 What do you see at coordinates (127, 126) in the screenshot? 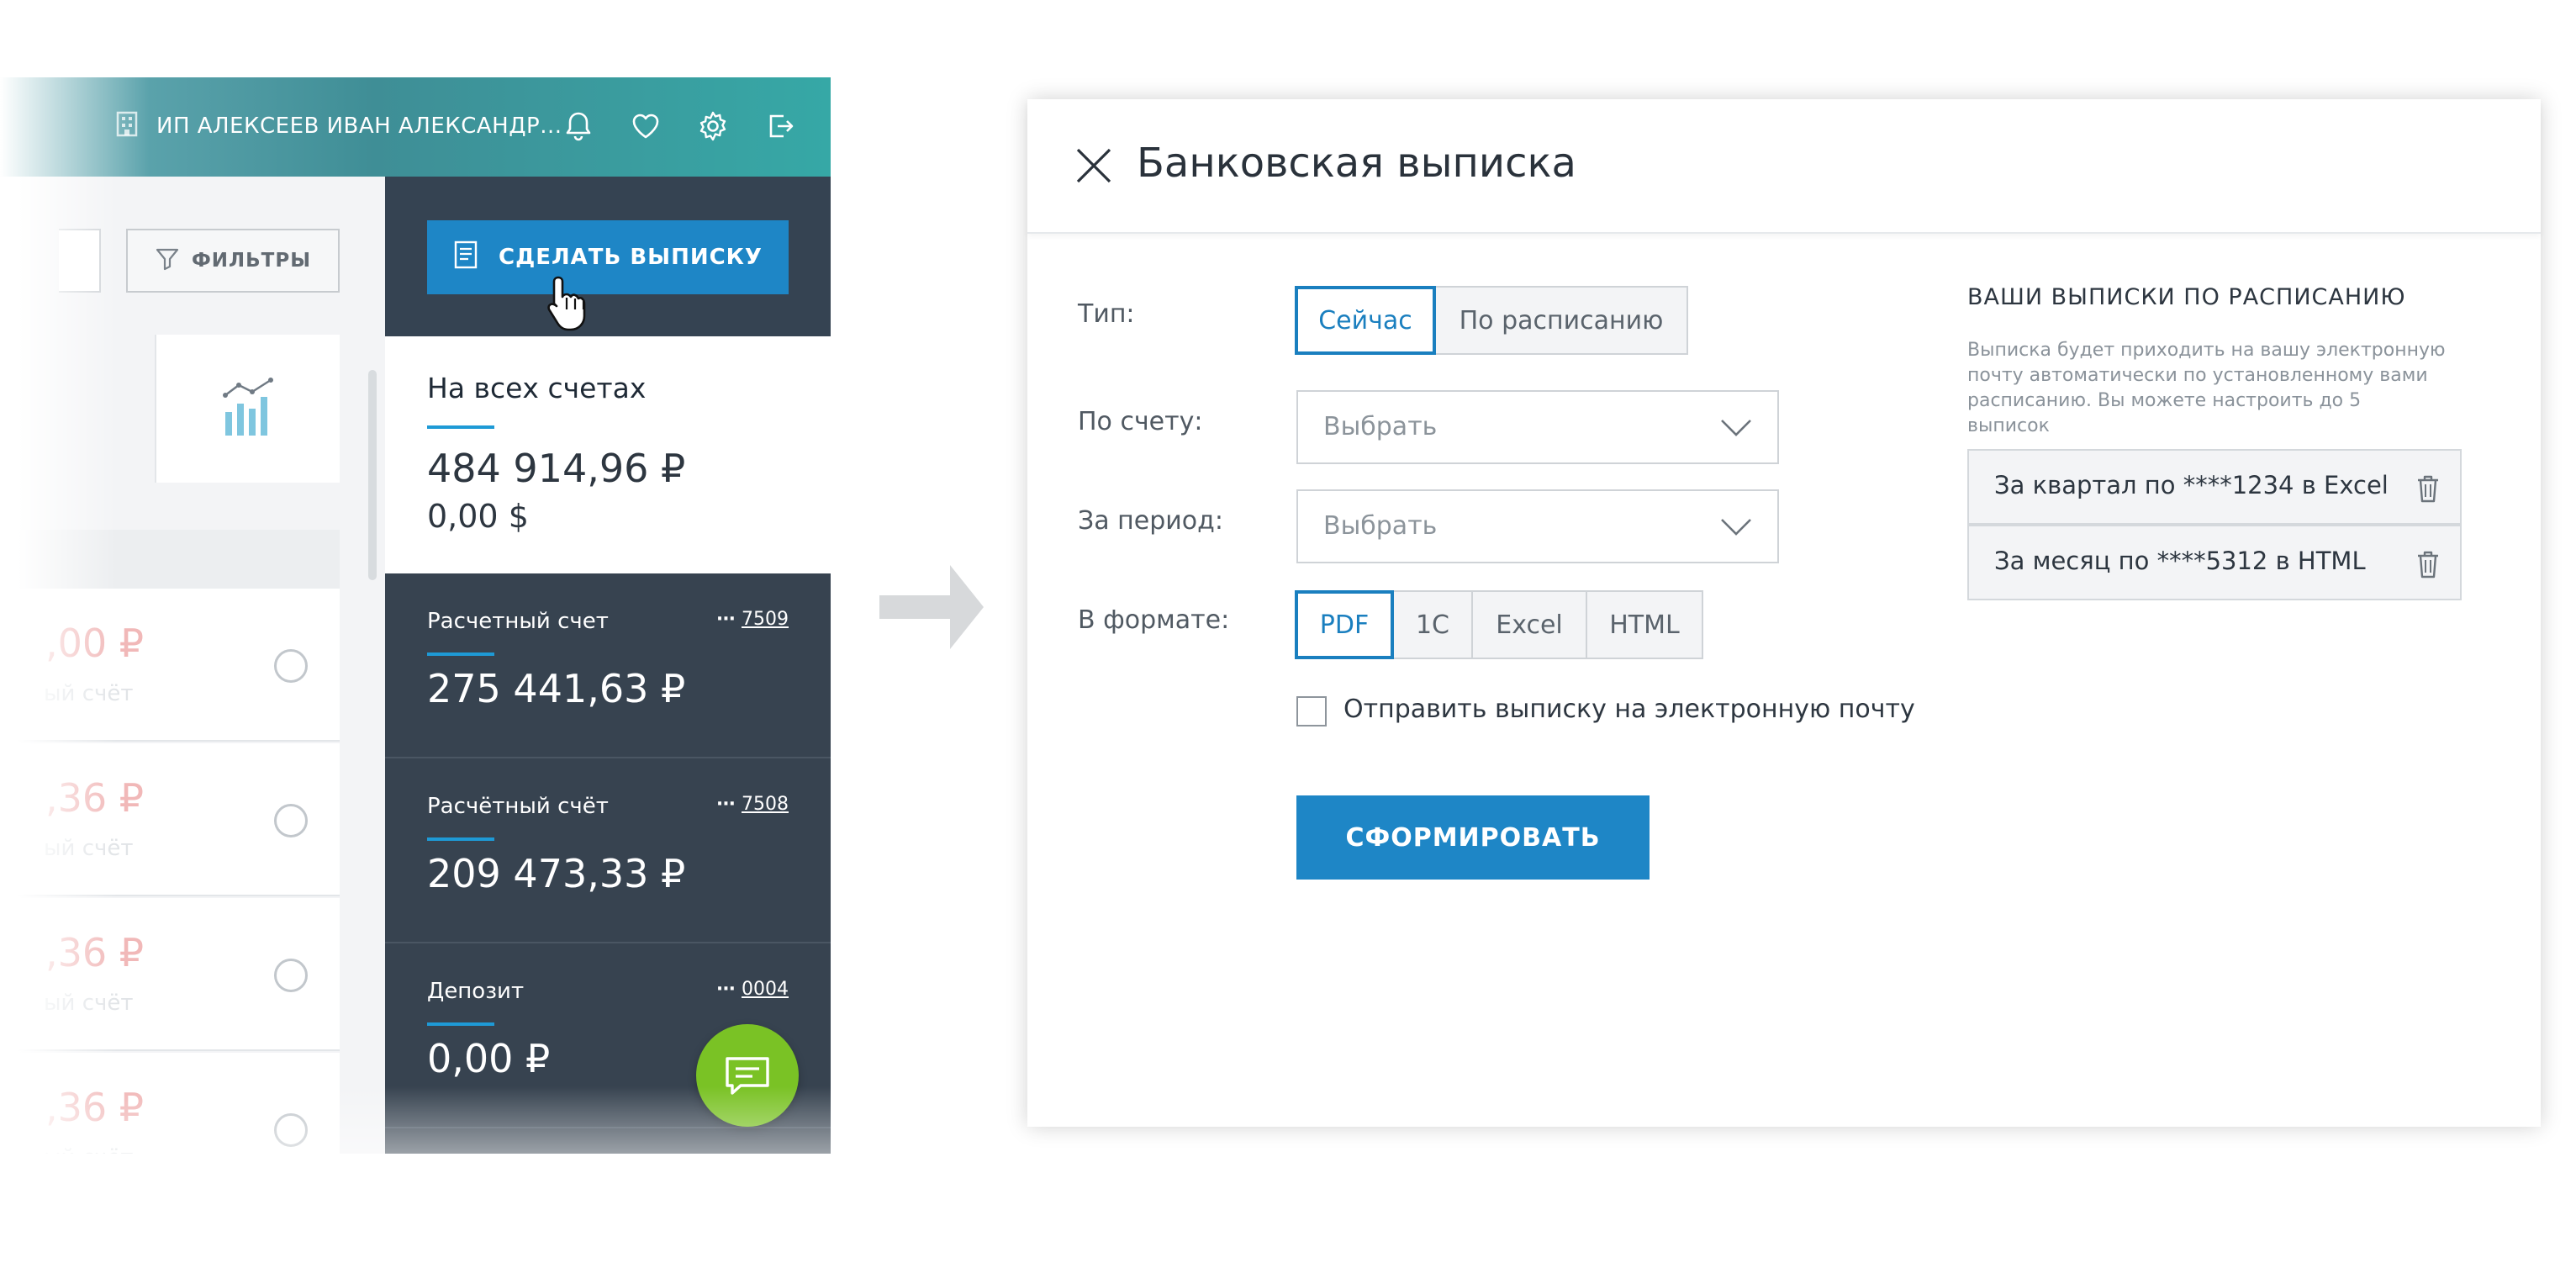
I see `building-icon` at bounding box center [127, 126].